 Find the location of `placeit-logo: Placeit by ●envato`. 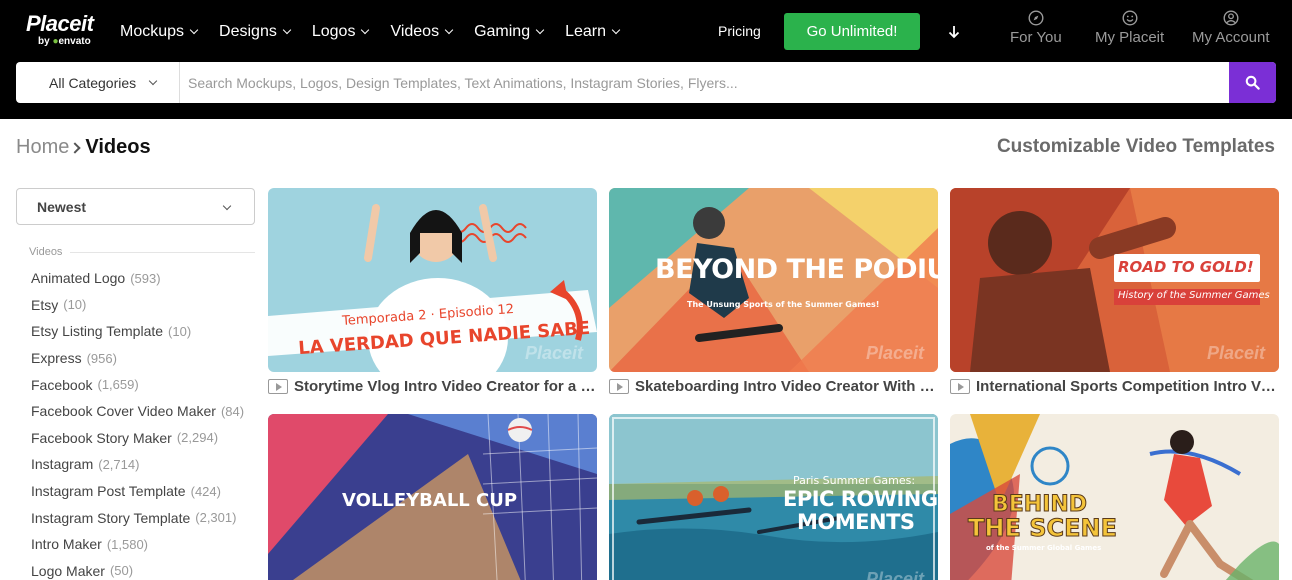

placeit-logo: Placeit by ●envato is located at coordinates (60, 29).